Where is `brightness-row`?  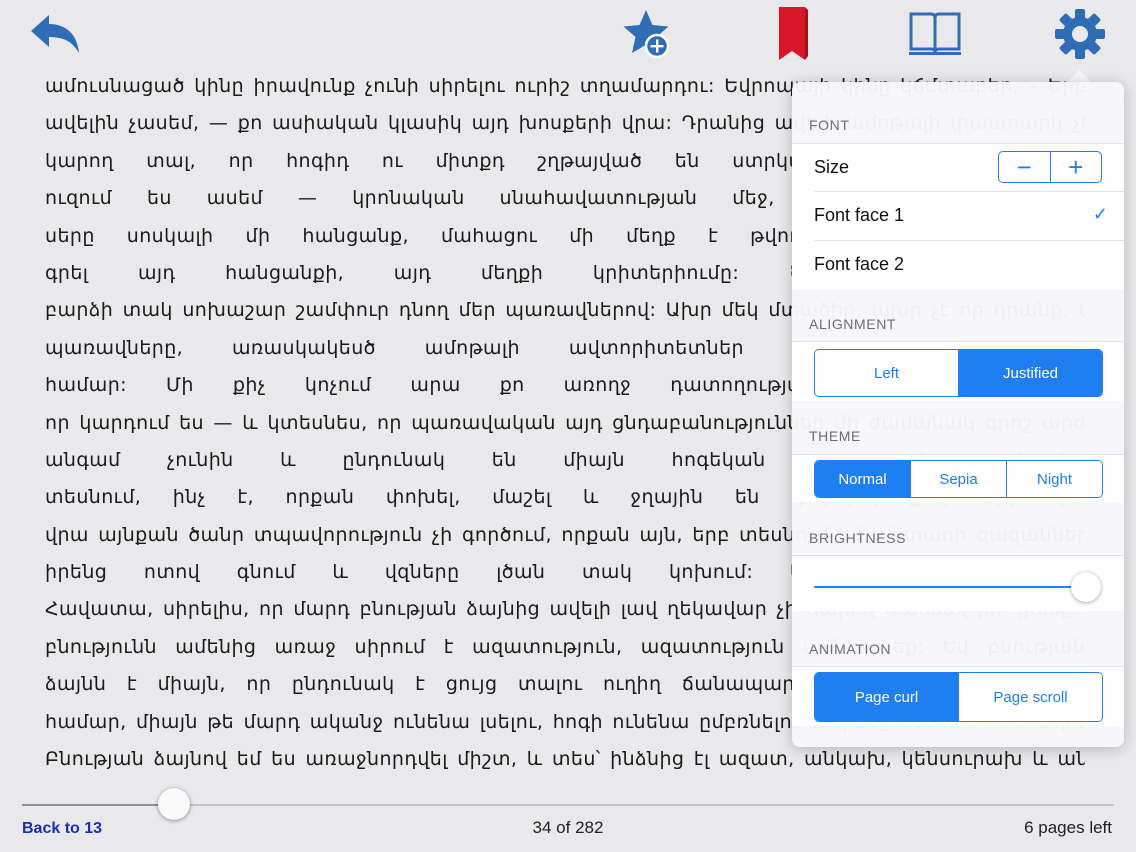
brightness-row is located at coordinates (958, 583).